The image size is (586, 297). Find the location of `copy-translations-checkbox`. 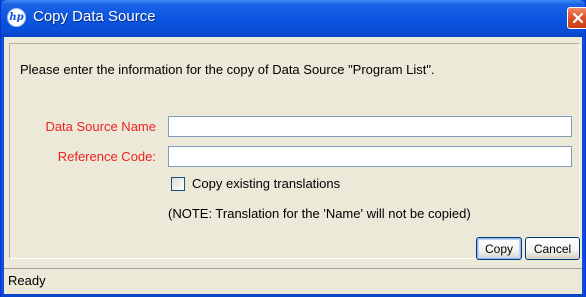

copy-translations-checkbox is located at coordinates (178, 184).